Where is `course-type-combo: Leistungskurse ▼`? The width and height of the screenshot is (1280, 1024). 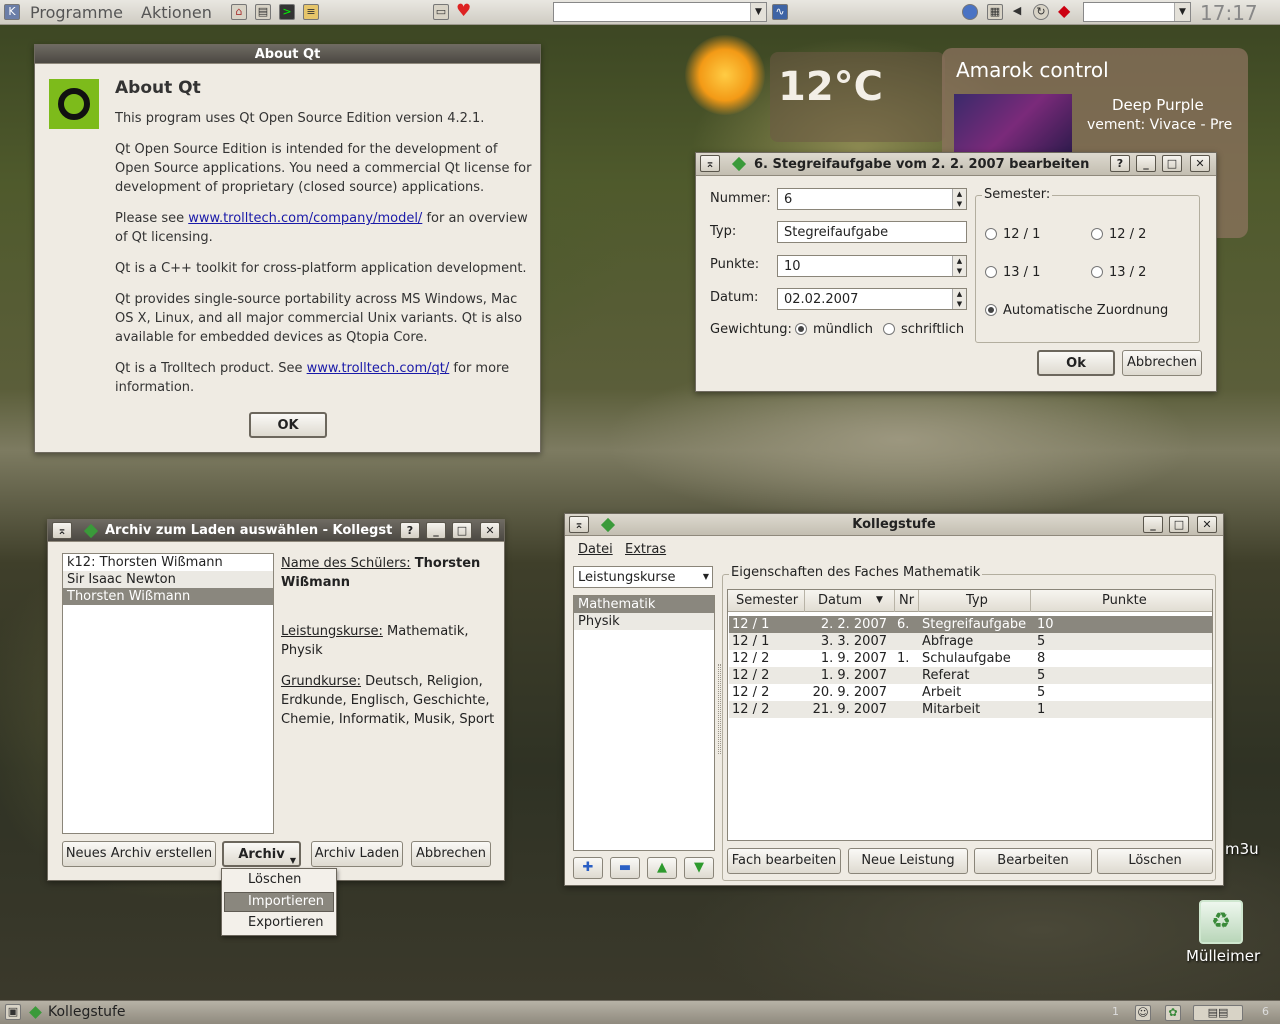 course-type-combo: Leistungskurse ▼ is located at coordinates (643, 577).